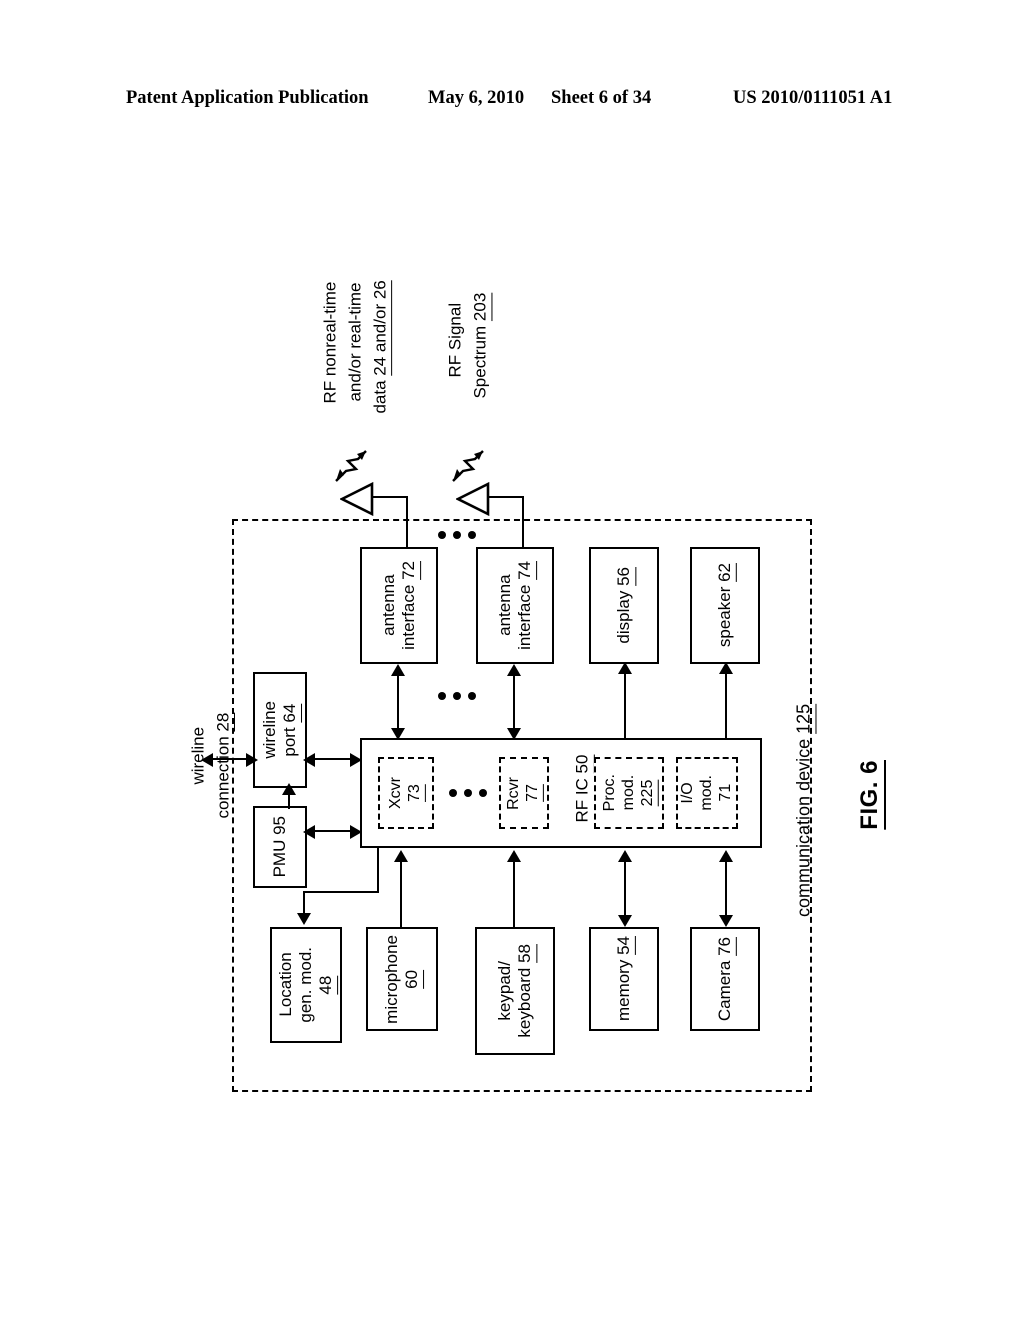  What do you see at coordinates (514, 856) in the screenshot?
I see `conn-keypad-rfic-arrow` at bounding box center [514, 856].